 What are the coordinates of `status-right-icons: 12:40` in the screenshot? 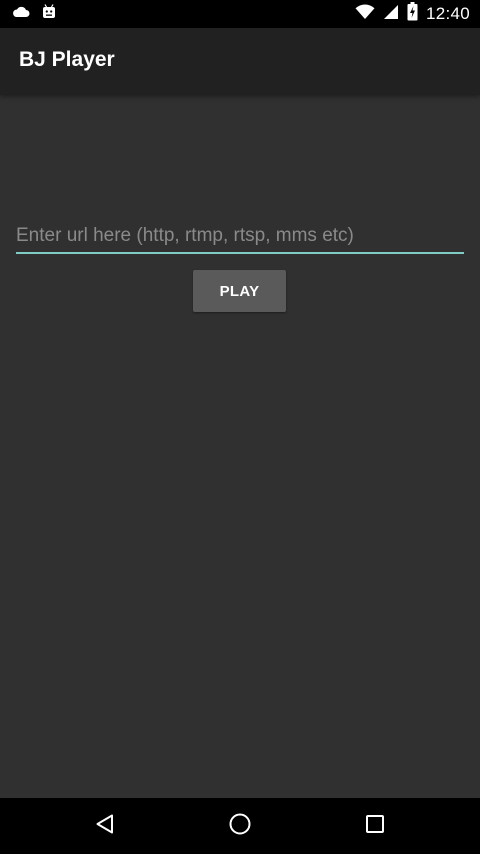 It's located at (412, 14).